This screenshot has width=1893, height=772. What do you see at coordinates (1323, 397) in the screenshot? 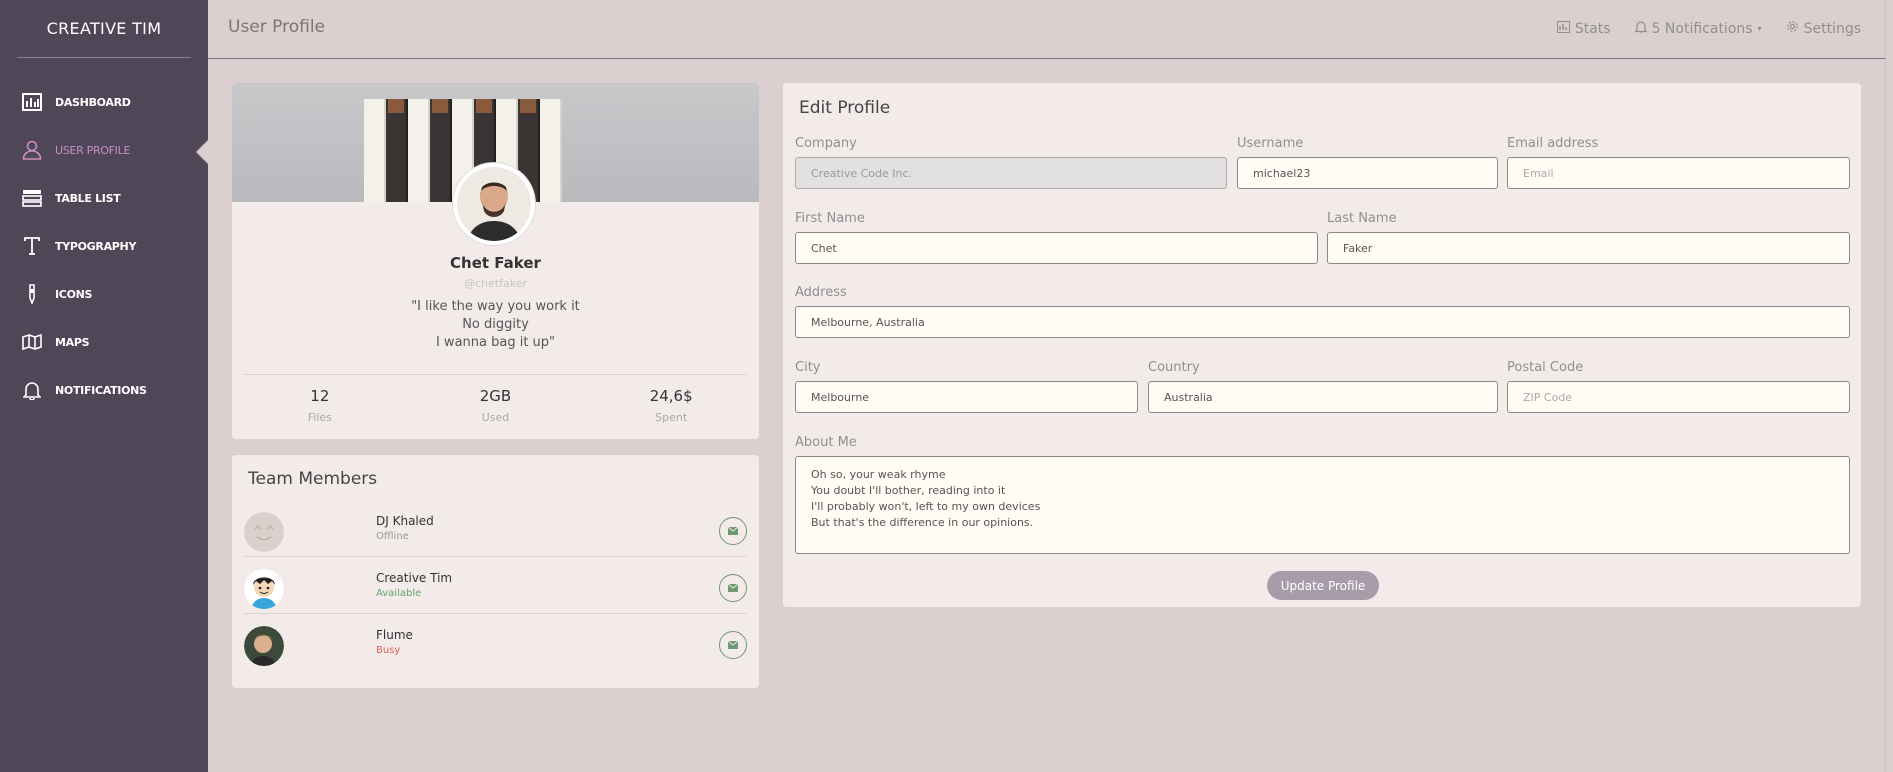
I see `country-field` at bounding box center [1323, 397].